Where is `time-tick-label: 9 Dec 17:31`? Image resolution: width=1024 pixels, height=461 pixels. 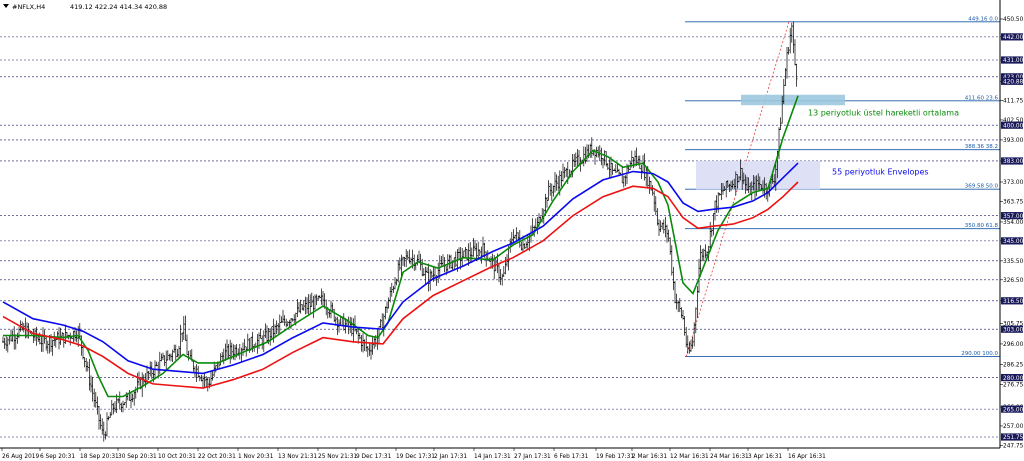
time-tick-label: 9 Dec 17:31 is located at coordinates (374, 457).